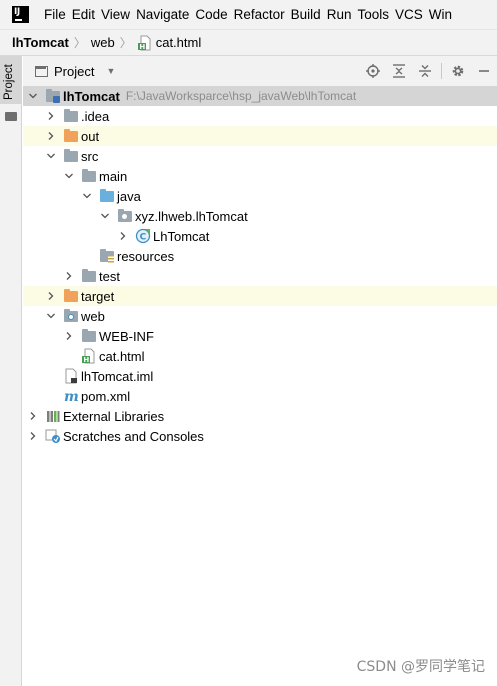 The width and height of the screenshot is (497, 686). Describe the element at coordinates (71, 316) in the screenshot. I see `web-folder-icon` at that location.